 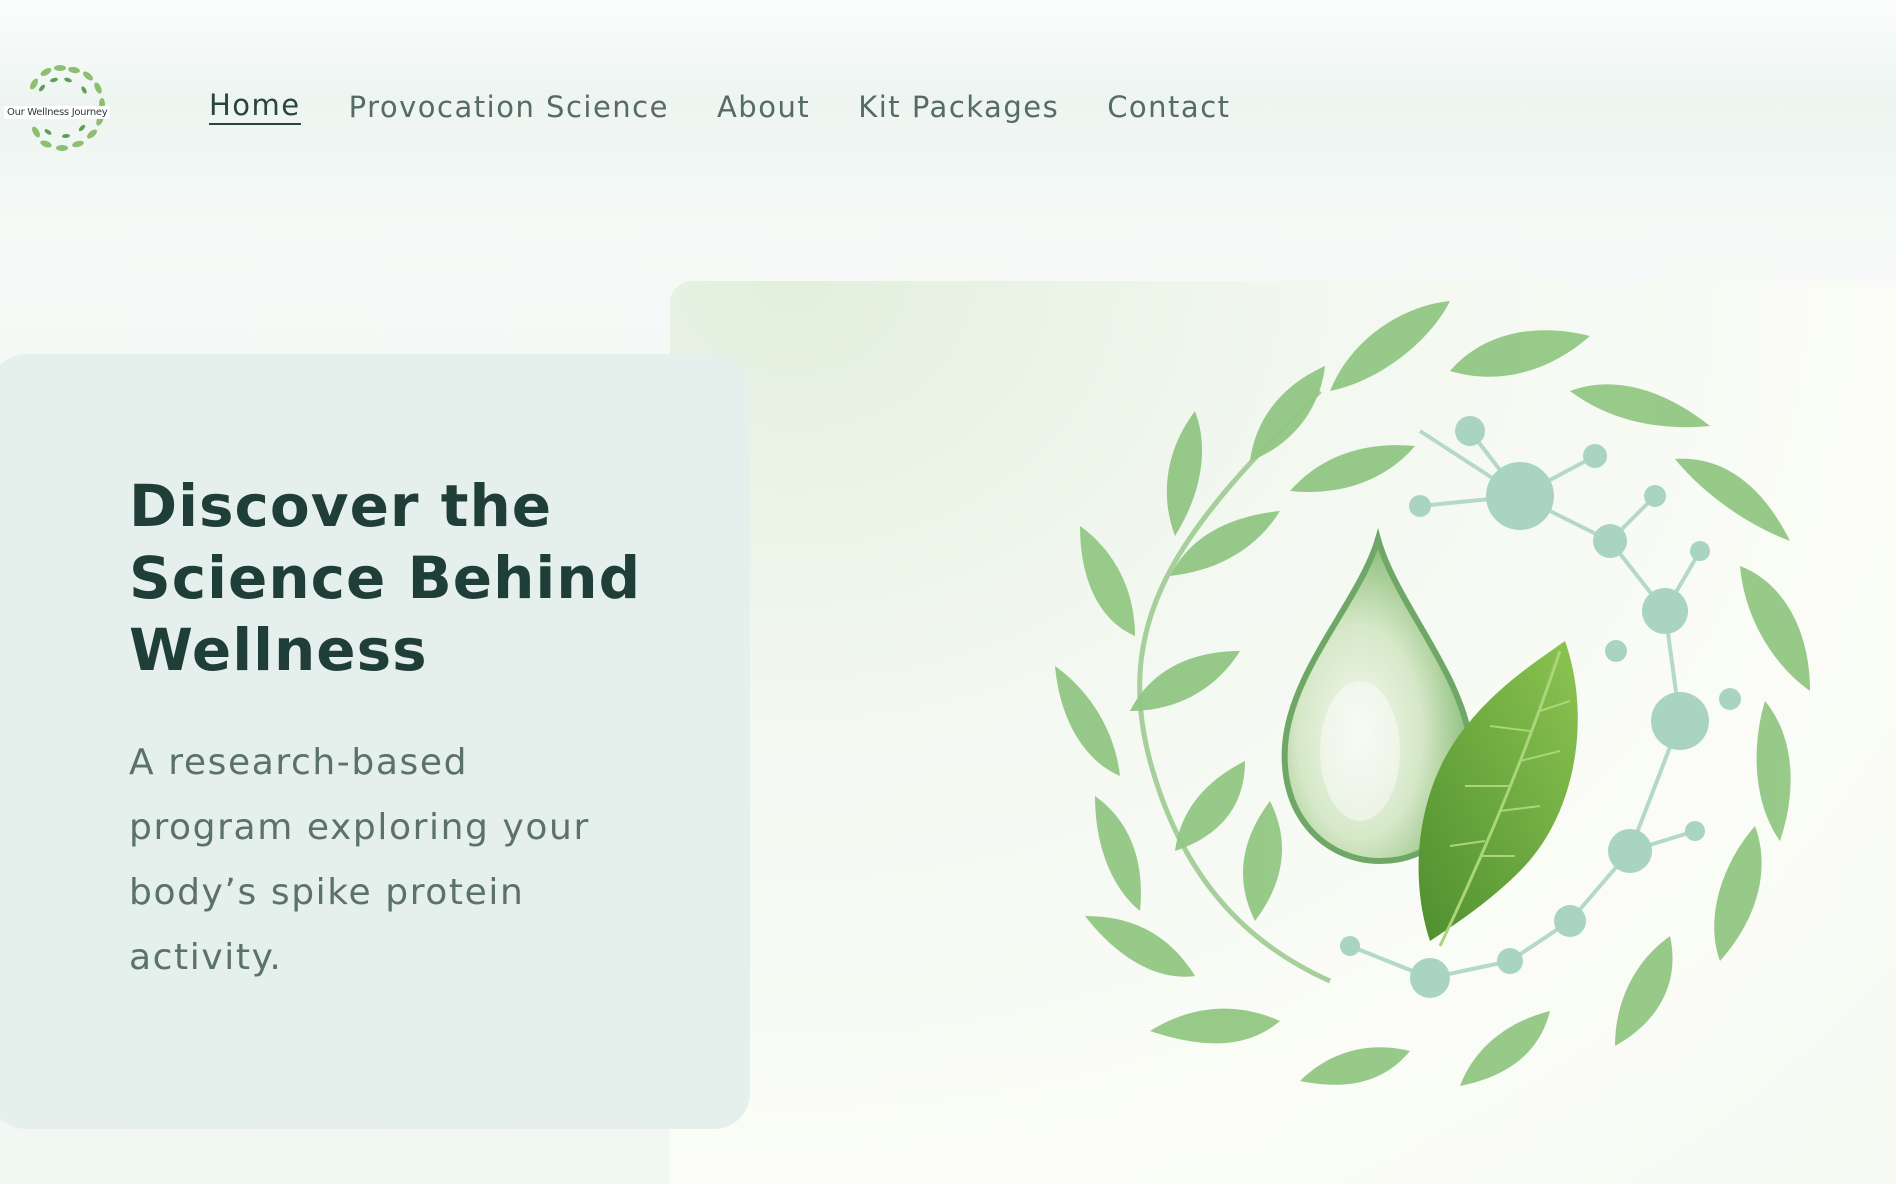 I want to click on nav-item-home: Home, so click(x=255, y=106).